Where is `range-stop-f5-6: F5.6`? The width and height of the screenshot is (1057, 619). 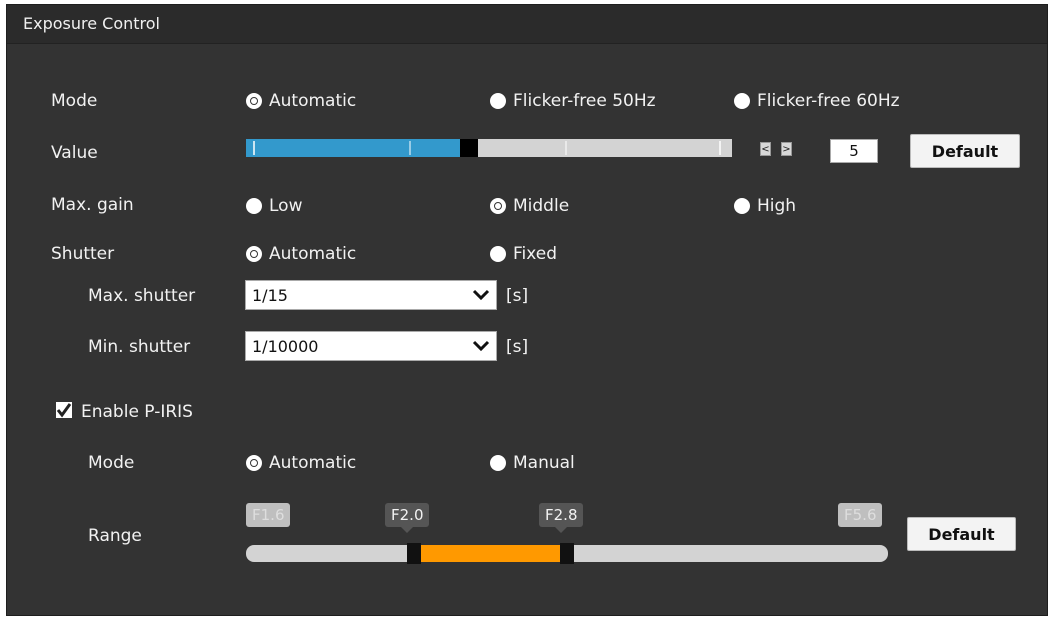
range-stop-f5-6: F5.6 is located at coordinates (860, 515).